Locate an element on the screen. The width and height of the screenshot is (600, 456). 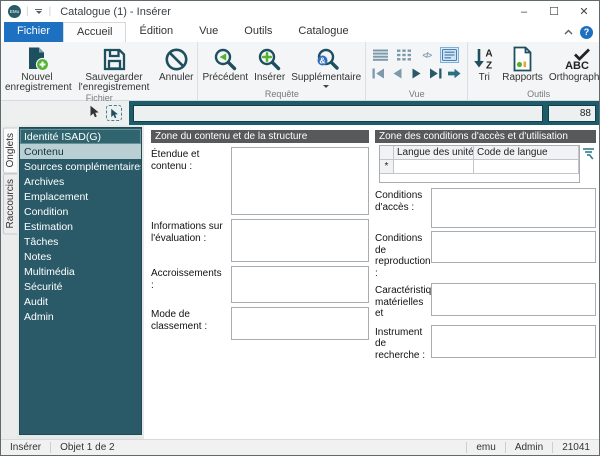
nav-next-button is located at coordinates (416, 73).